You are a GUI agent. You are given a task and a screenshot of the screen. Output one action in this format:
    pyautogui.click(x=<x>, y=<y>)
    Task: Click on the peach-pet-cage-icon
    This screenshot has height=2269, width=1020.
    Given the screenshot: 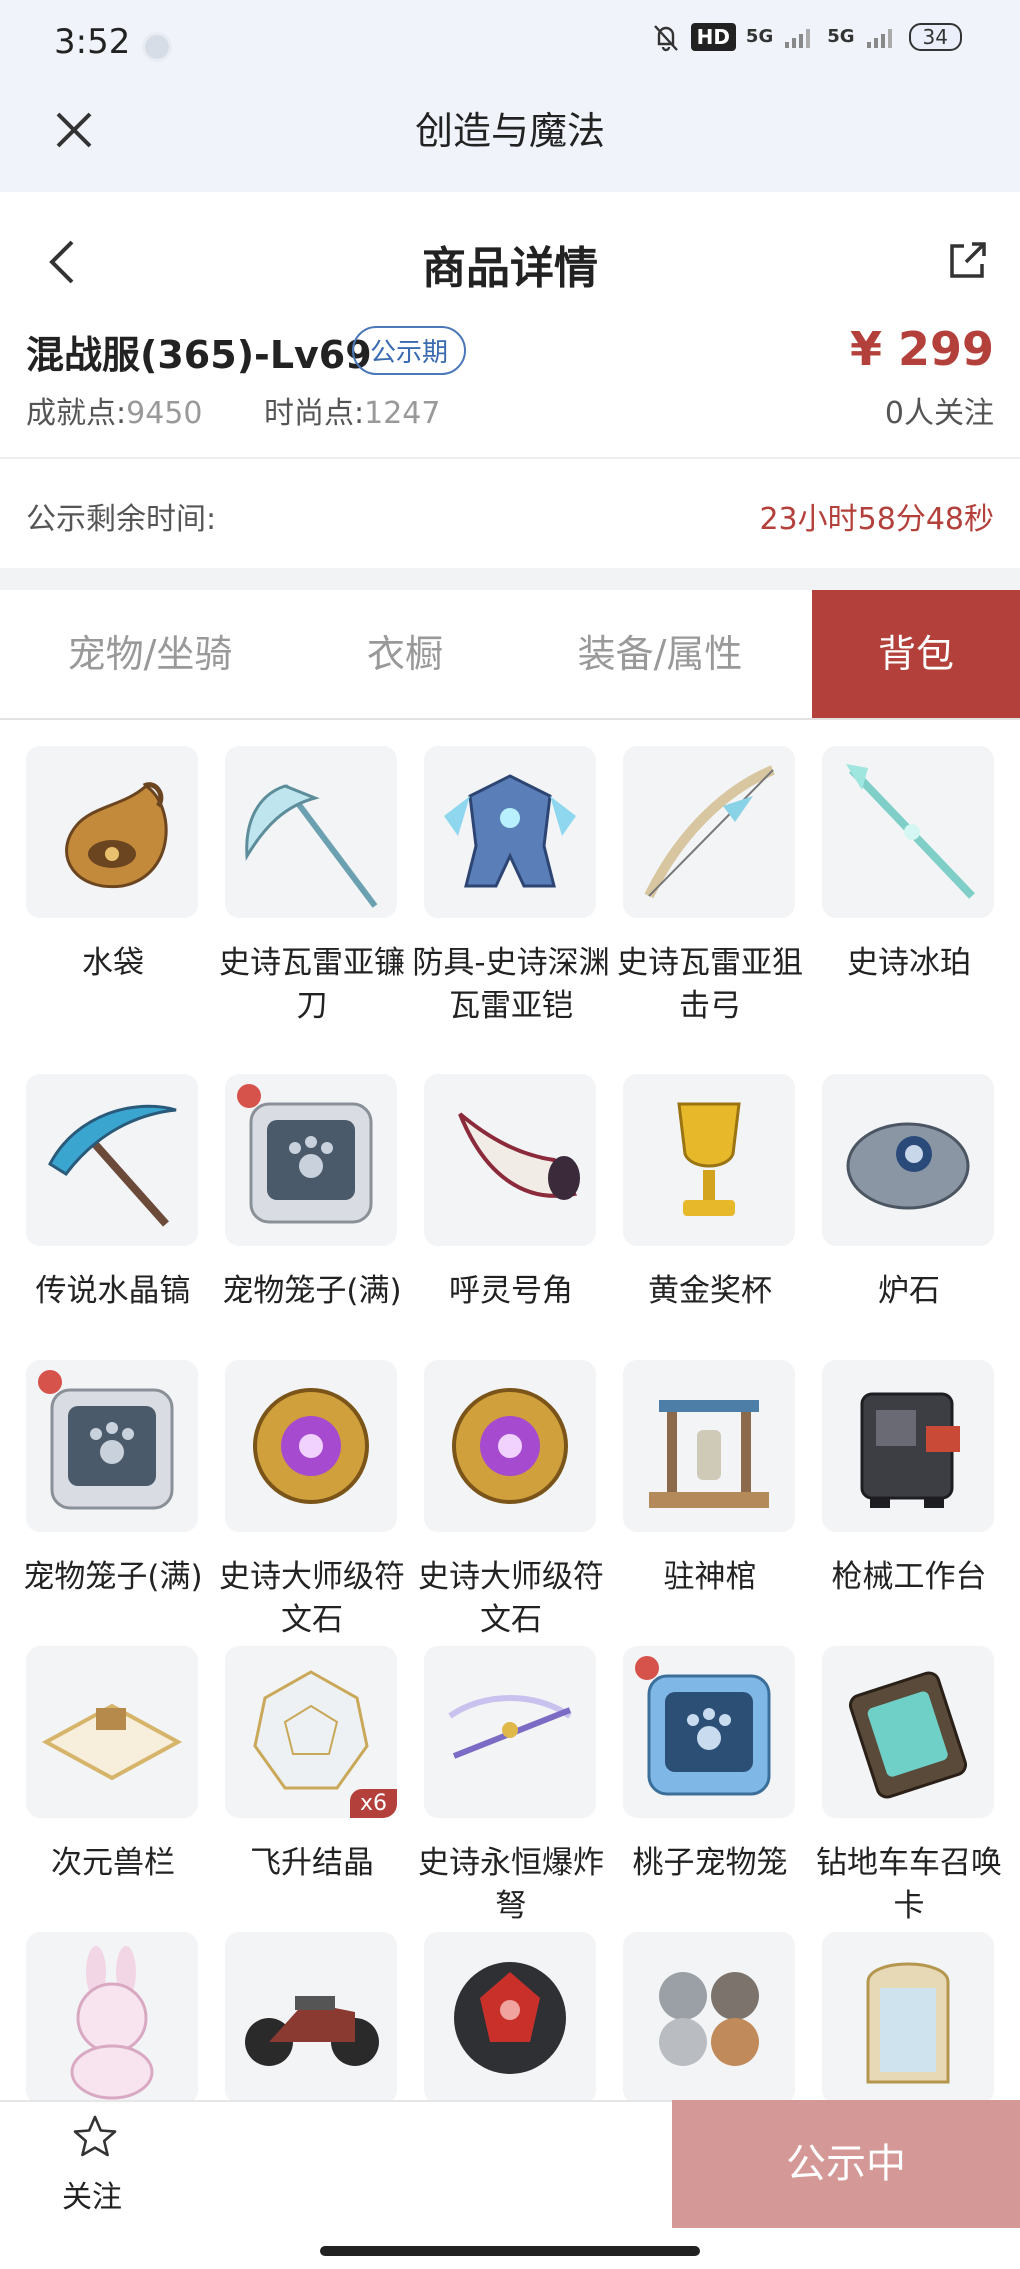 What is the action you would take?
    pyautogui.click(x=703, y=1726)
    